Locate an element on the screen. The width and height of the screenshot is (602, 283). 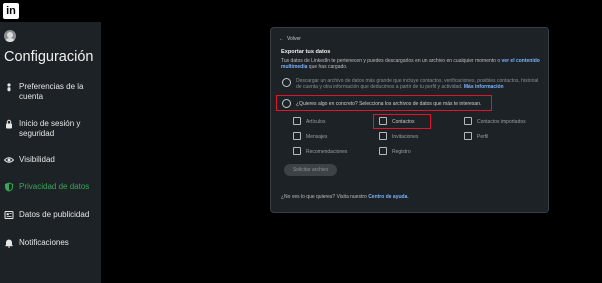
checkbox-label-contactos-importados: Contactos importados is located at coordinates (501, 122).